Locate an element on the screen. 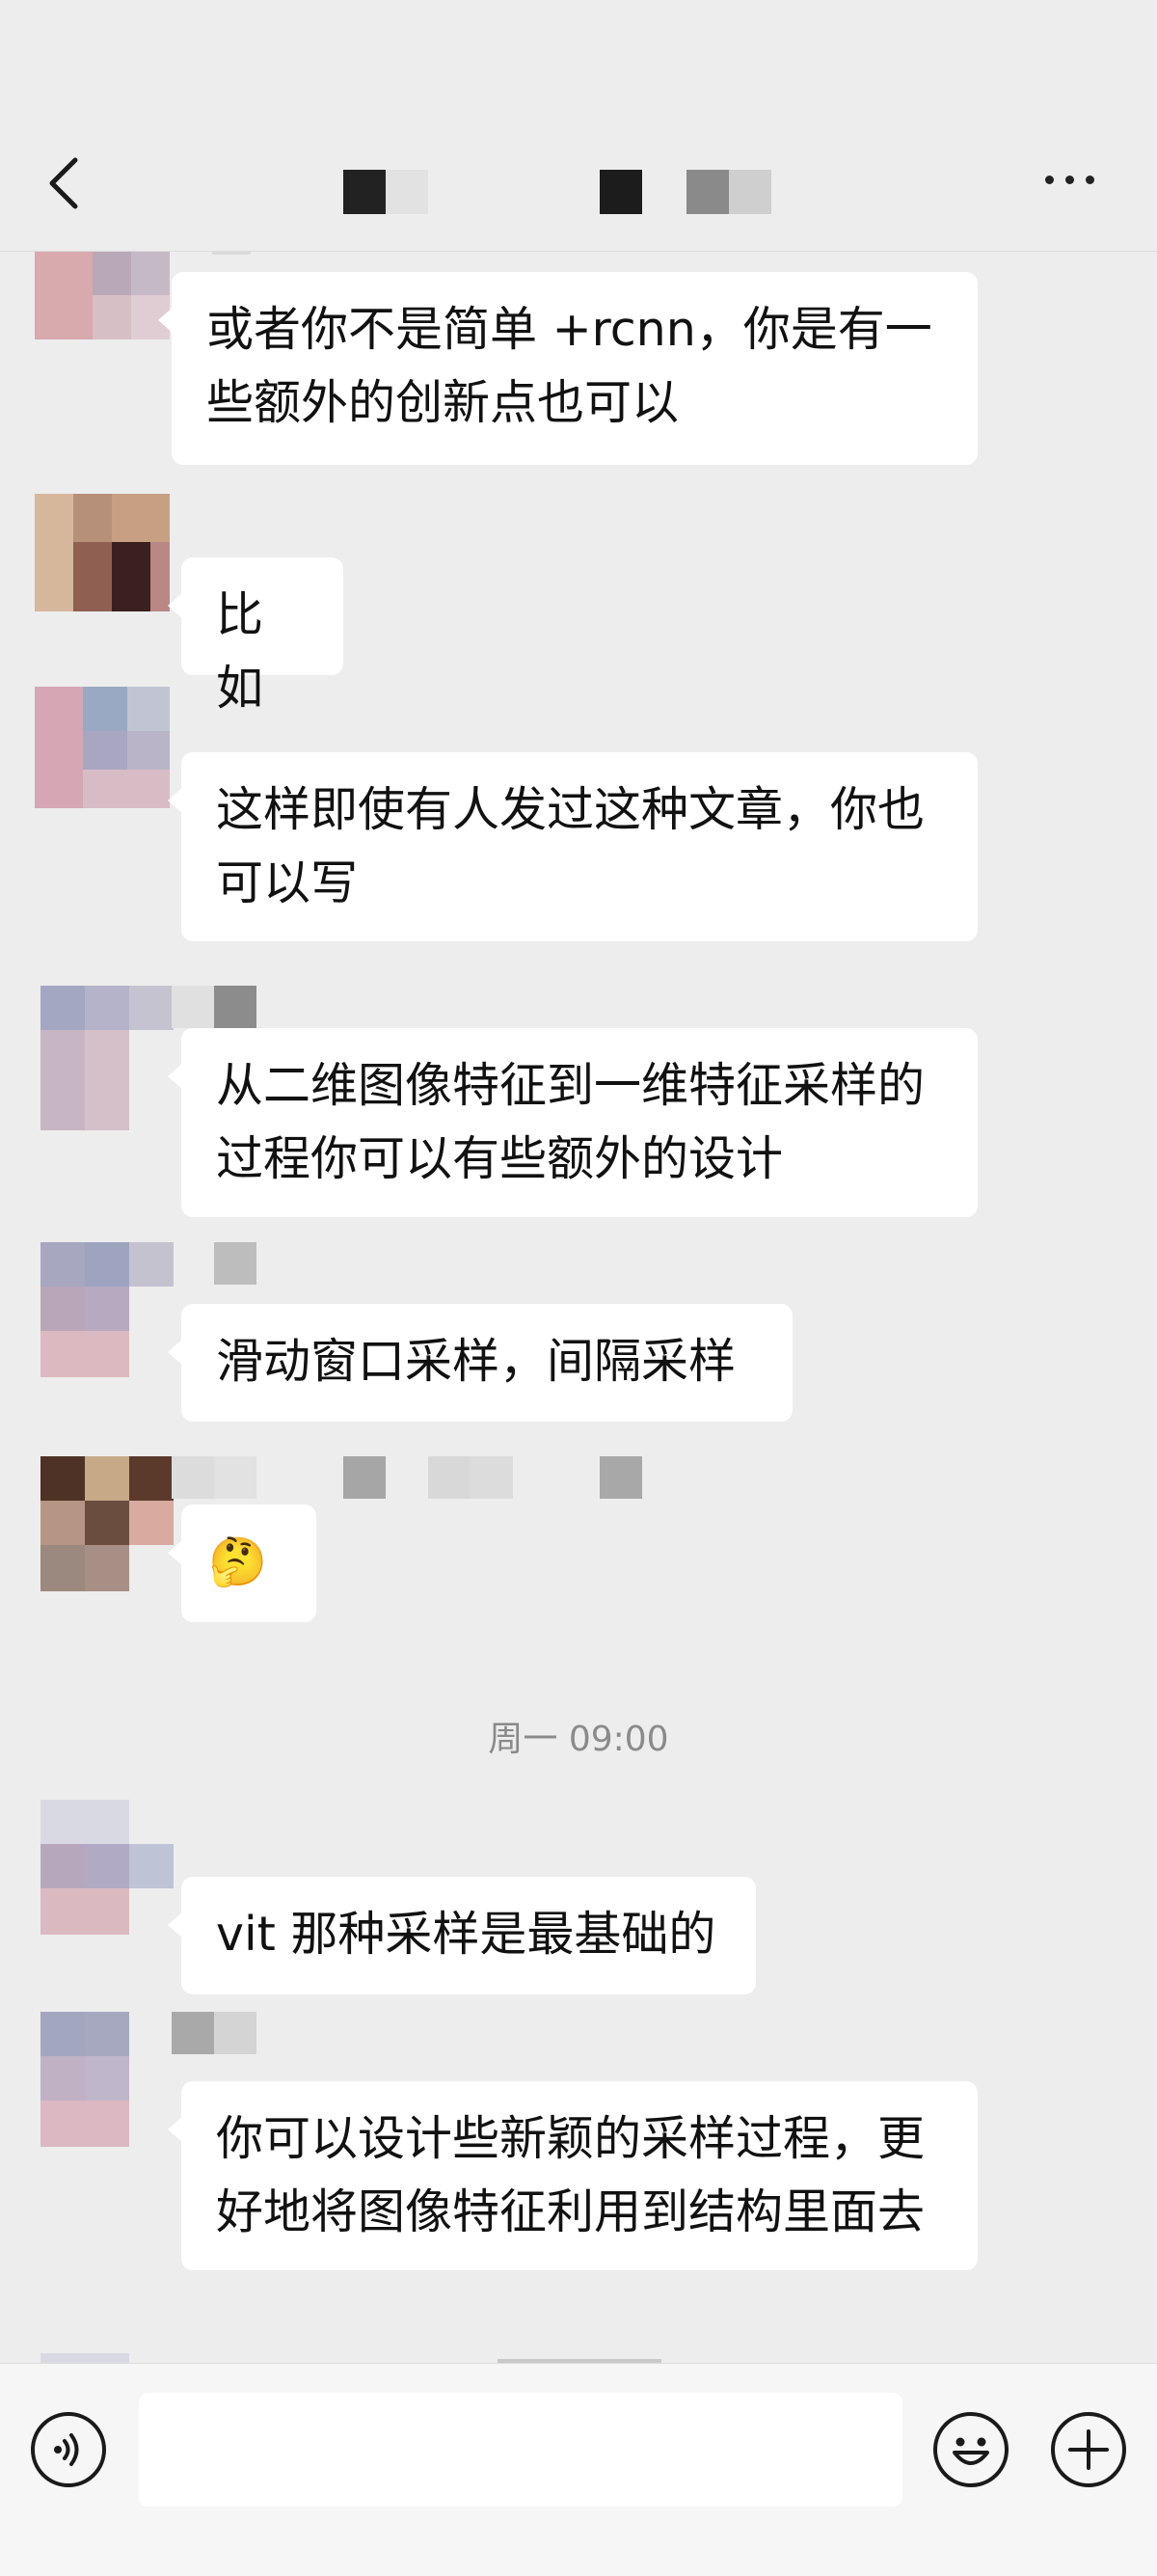  emoji-icon is located at coordinates (971, 2449).